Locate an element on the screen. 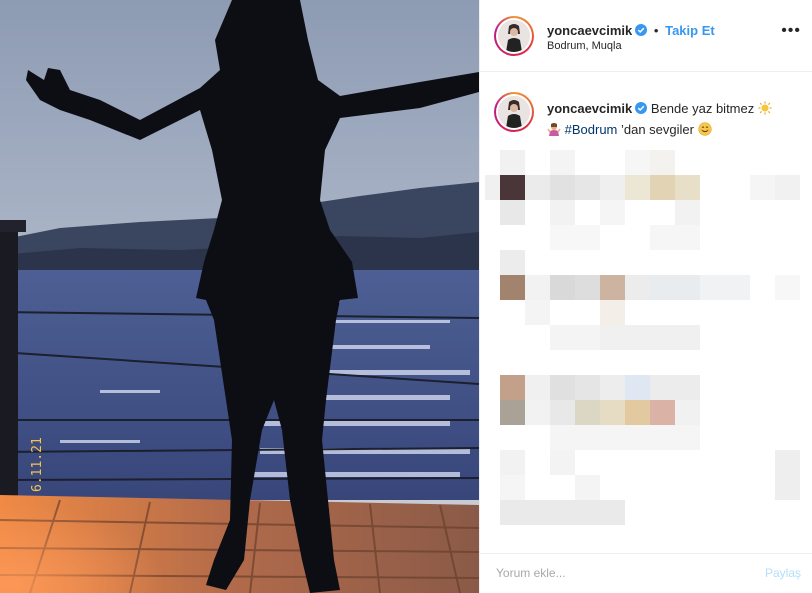 This screenshot has width=812, height=593. more-options-button: ••• is located at coordinates (791, 31).